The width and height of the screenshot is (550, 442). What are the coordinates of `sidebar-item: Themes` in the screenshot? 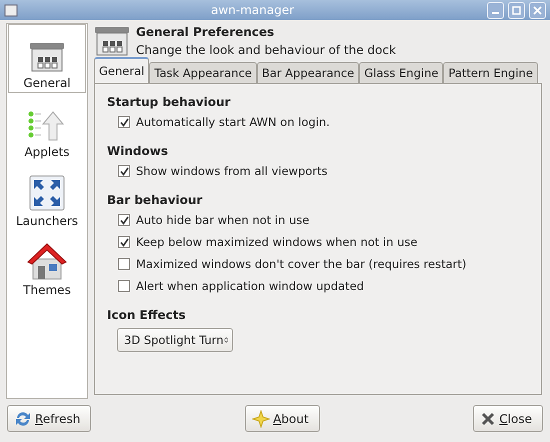 It's located at (47, 265).